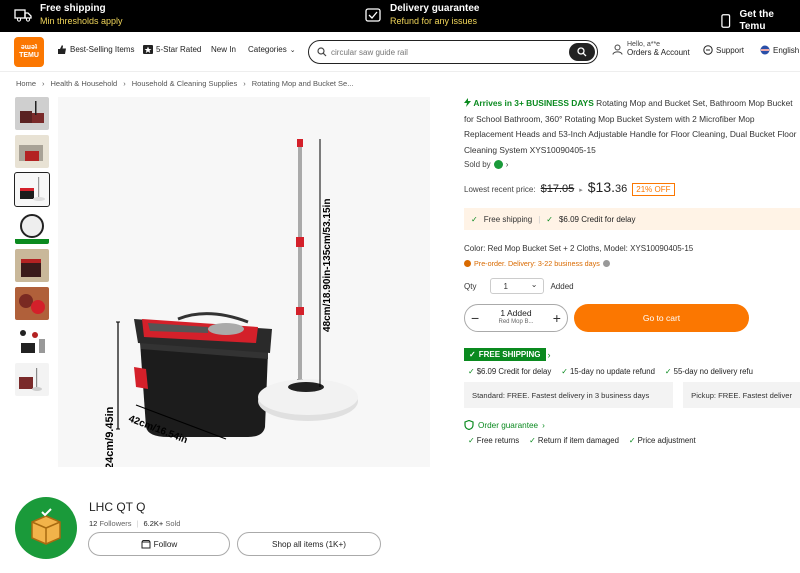 This screenshot has height=573, width=800. I want to click on old-price: $17.05, so click(557, 189).